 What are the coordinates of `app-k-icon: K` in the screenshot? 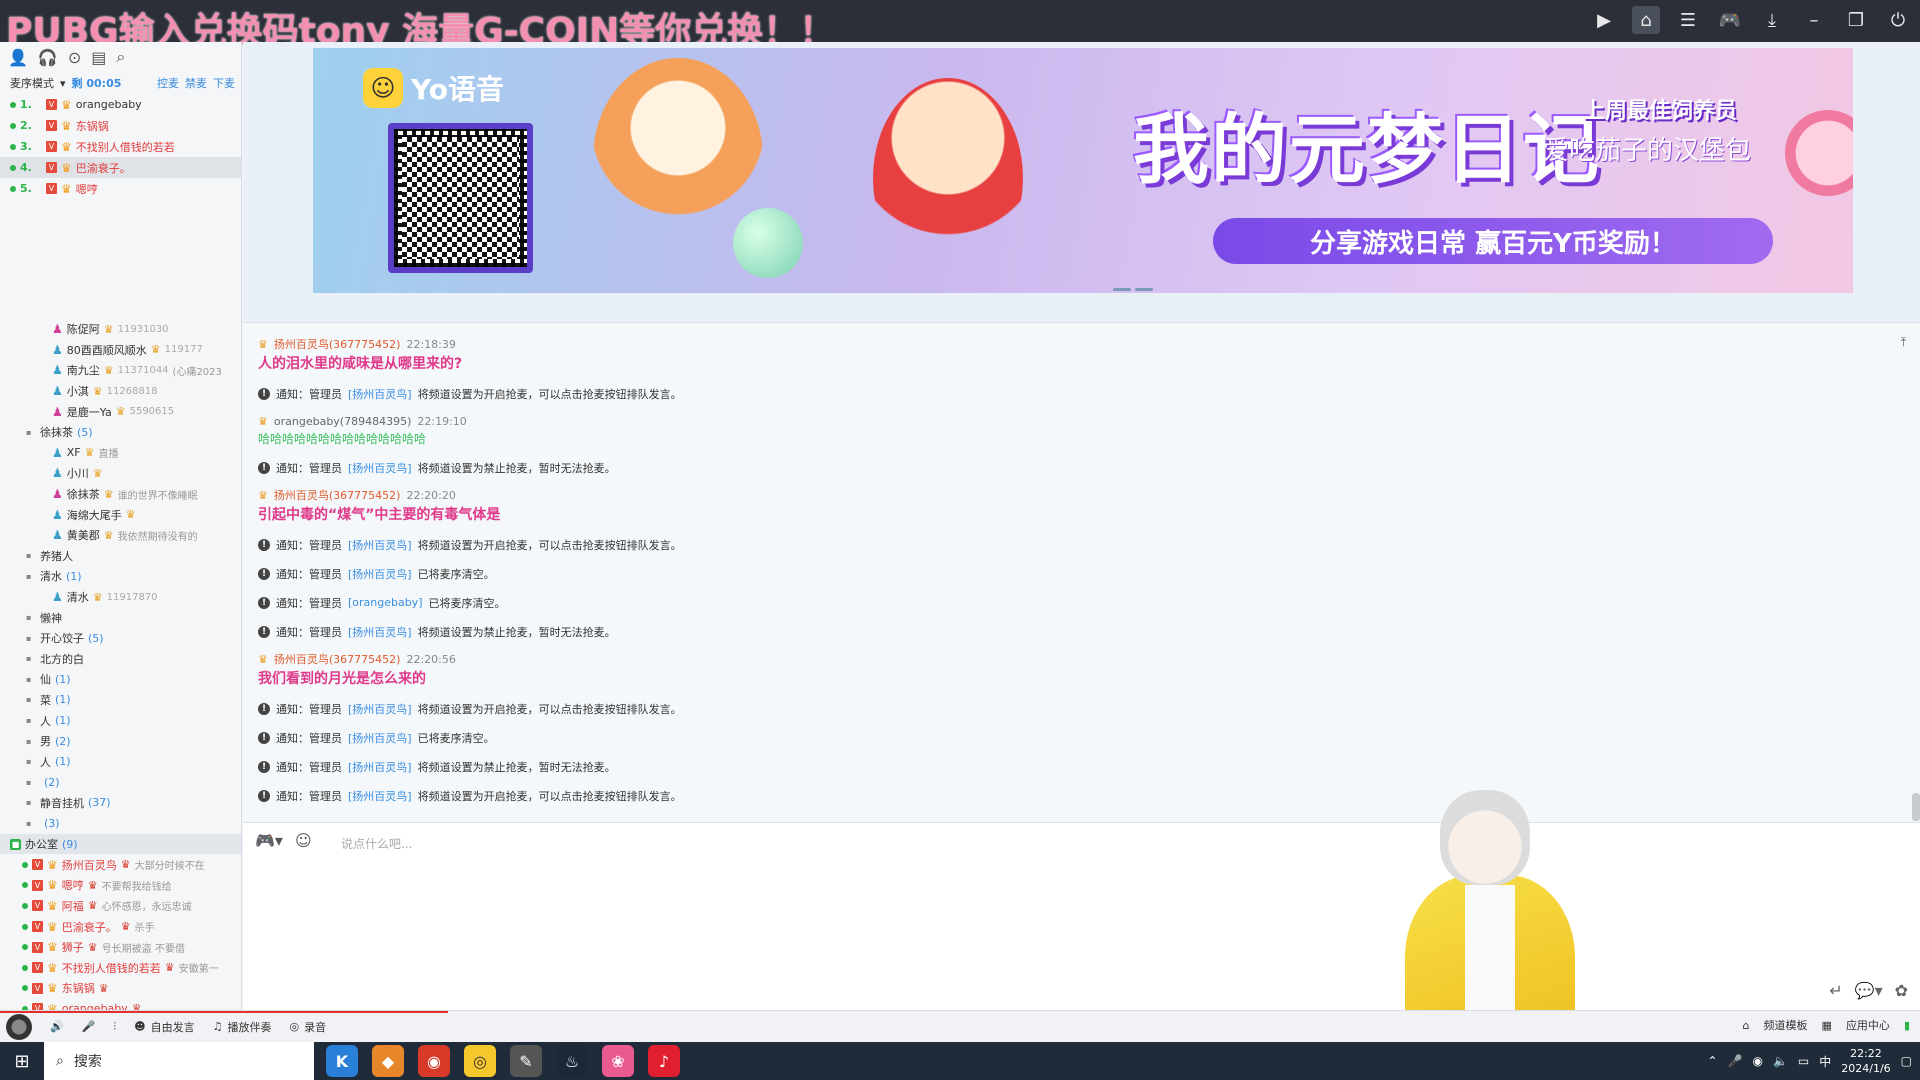 It's located at (342, 1061).